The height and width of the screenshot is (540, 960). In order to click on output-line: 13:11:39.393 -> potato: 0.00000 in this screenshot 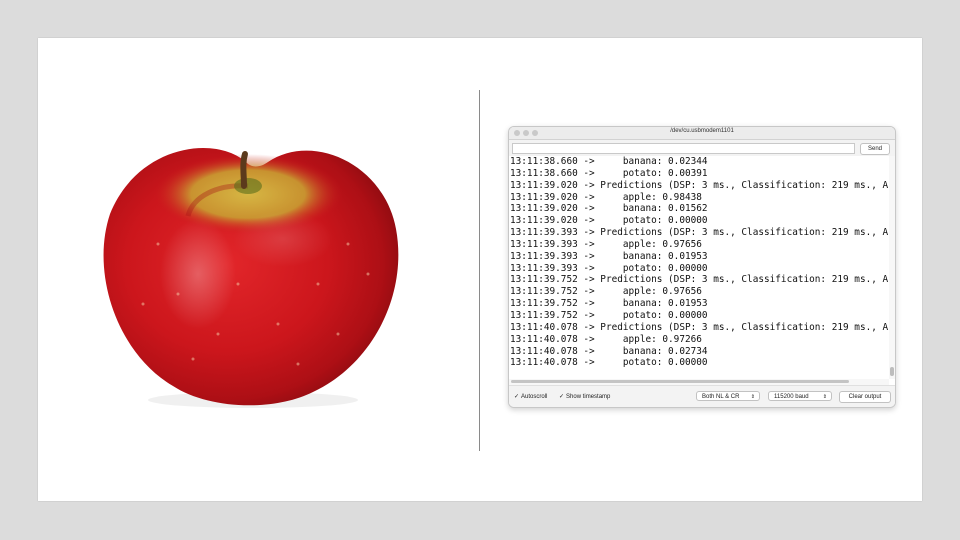, I will do `click(609, 268)`.